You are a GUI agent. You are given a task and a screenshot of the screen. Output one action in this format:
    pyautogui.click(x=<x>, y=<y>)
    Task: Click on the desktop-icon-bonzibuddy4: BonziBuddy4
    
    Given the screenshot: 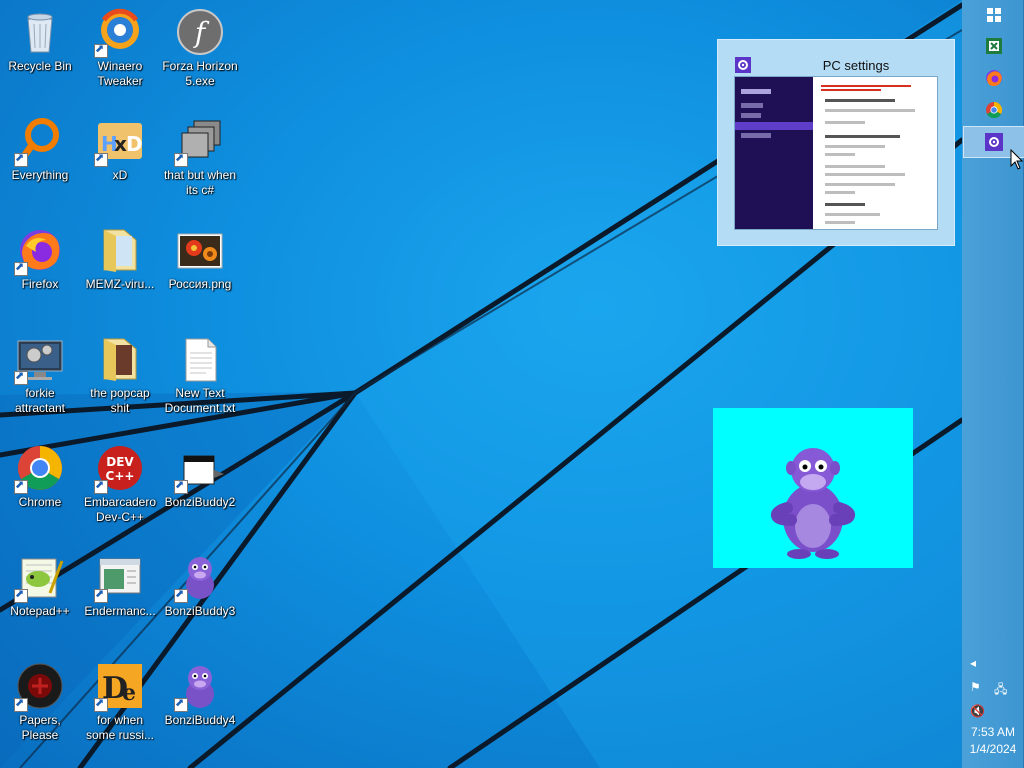 What is the action you would take?
    pyautogui.click(x=200, y=713)
    